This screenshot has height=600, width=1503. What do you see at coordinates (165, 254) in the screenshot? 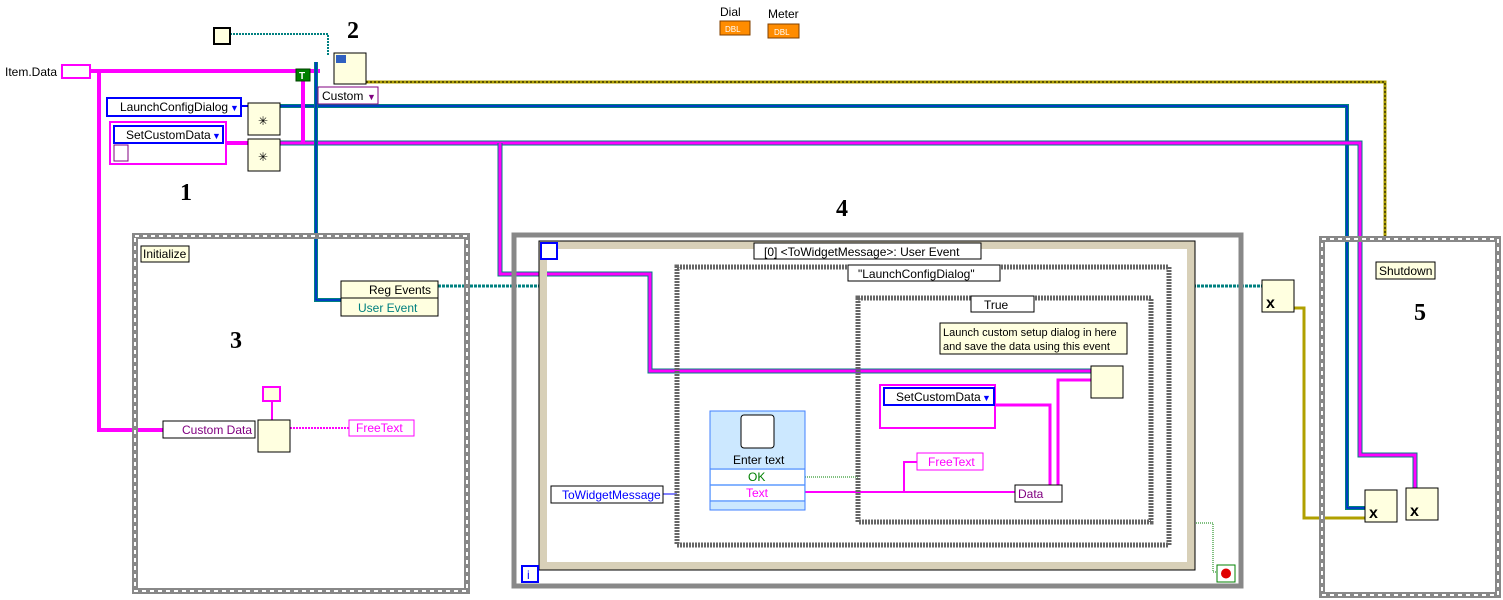
I see `svg-text: Initialize` at bounding box center [165, 254].